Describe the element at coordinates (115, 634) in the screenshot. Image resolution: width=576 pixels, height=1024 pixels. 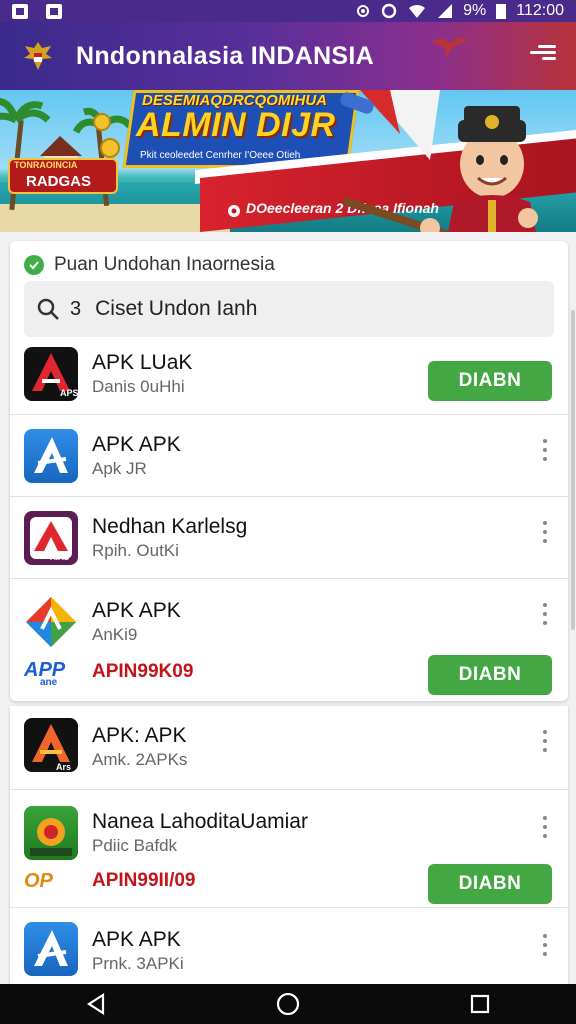
I see `app-subtitle: AnKi9` at that location.